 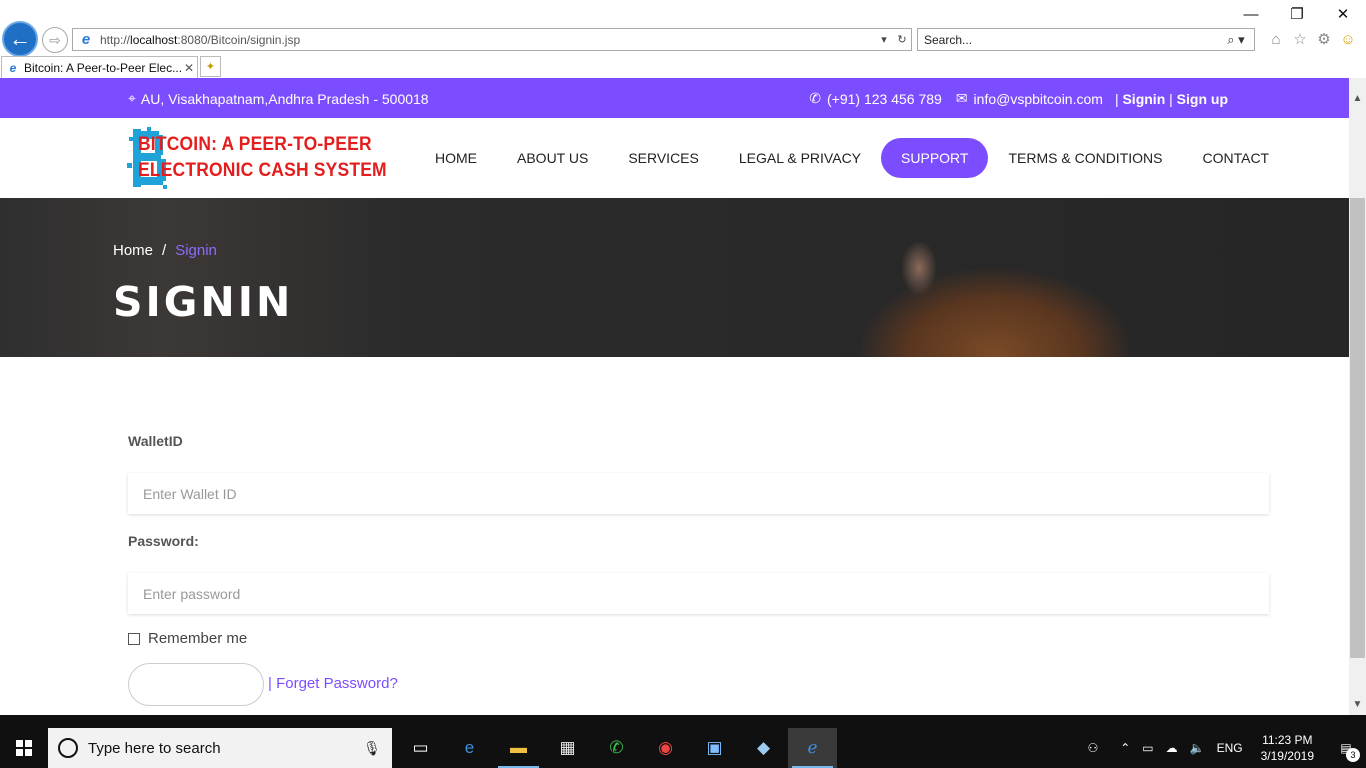 I want to click on restore-button: ❐, so click(x=1297, y=14).